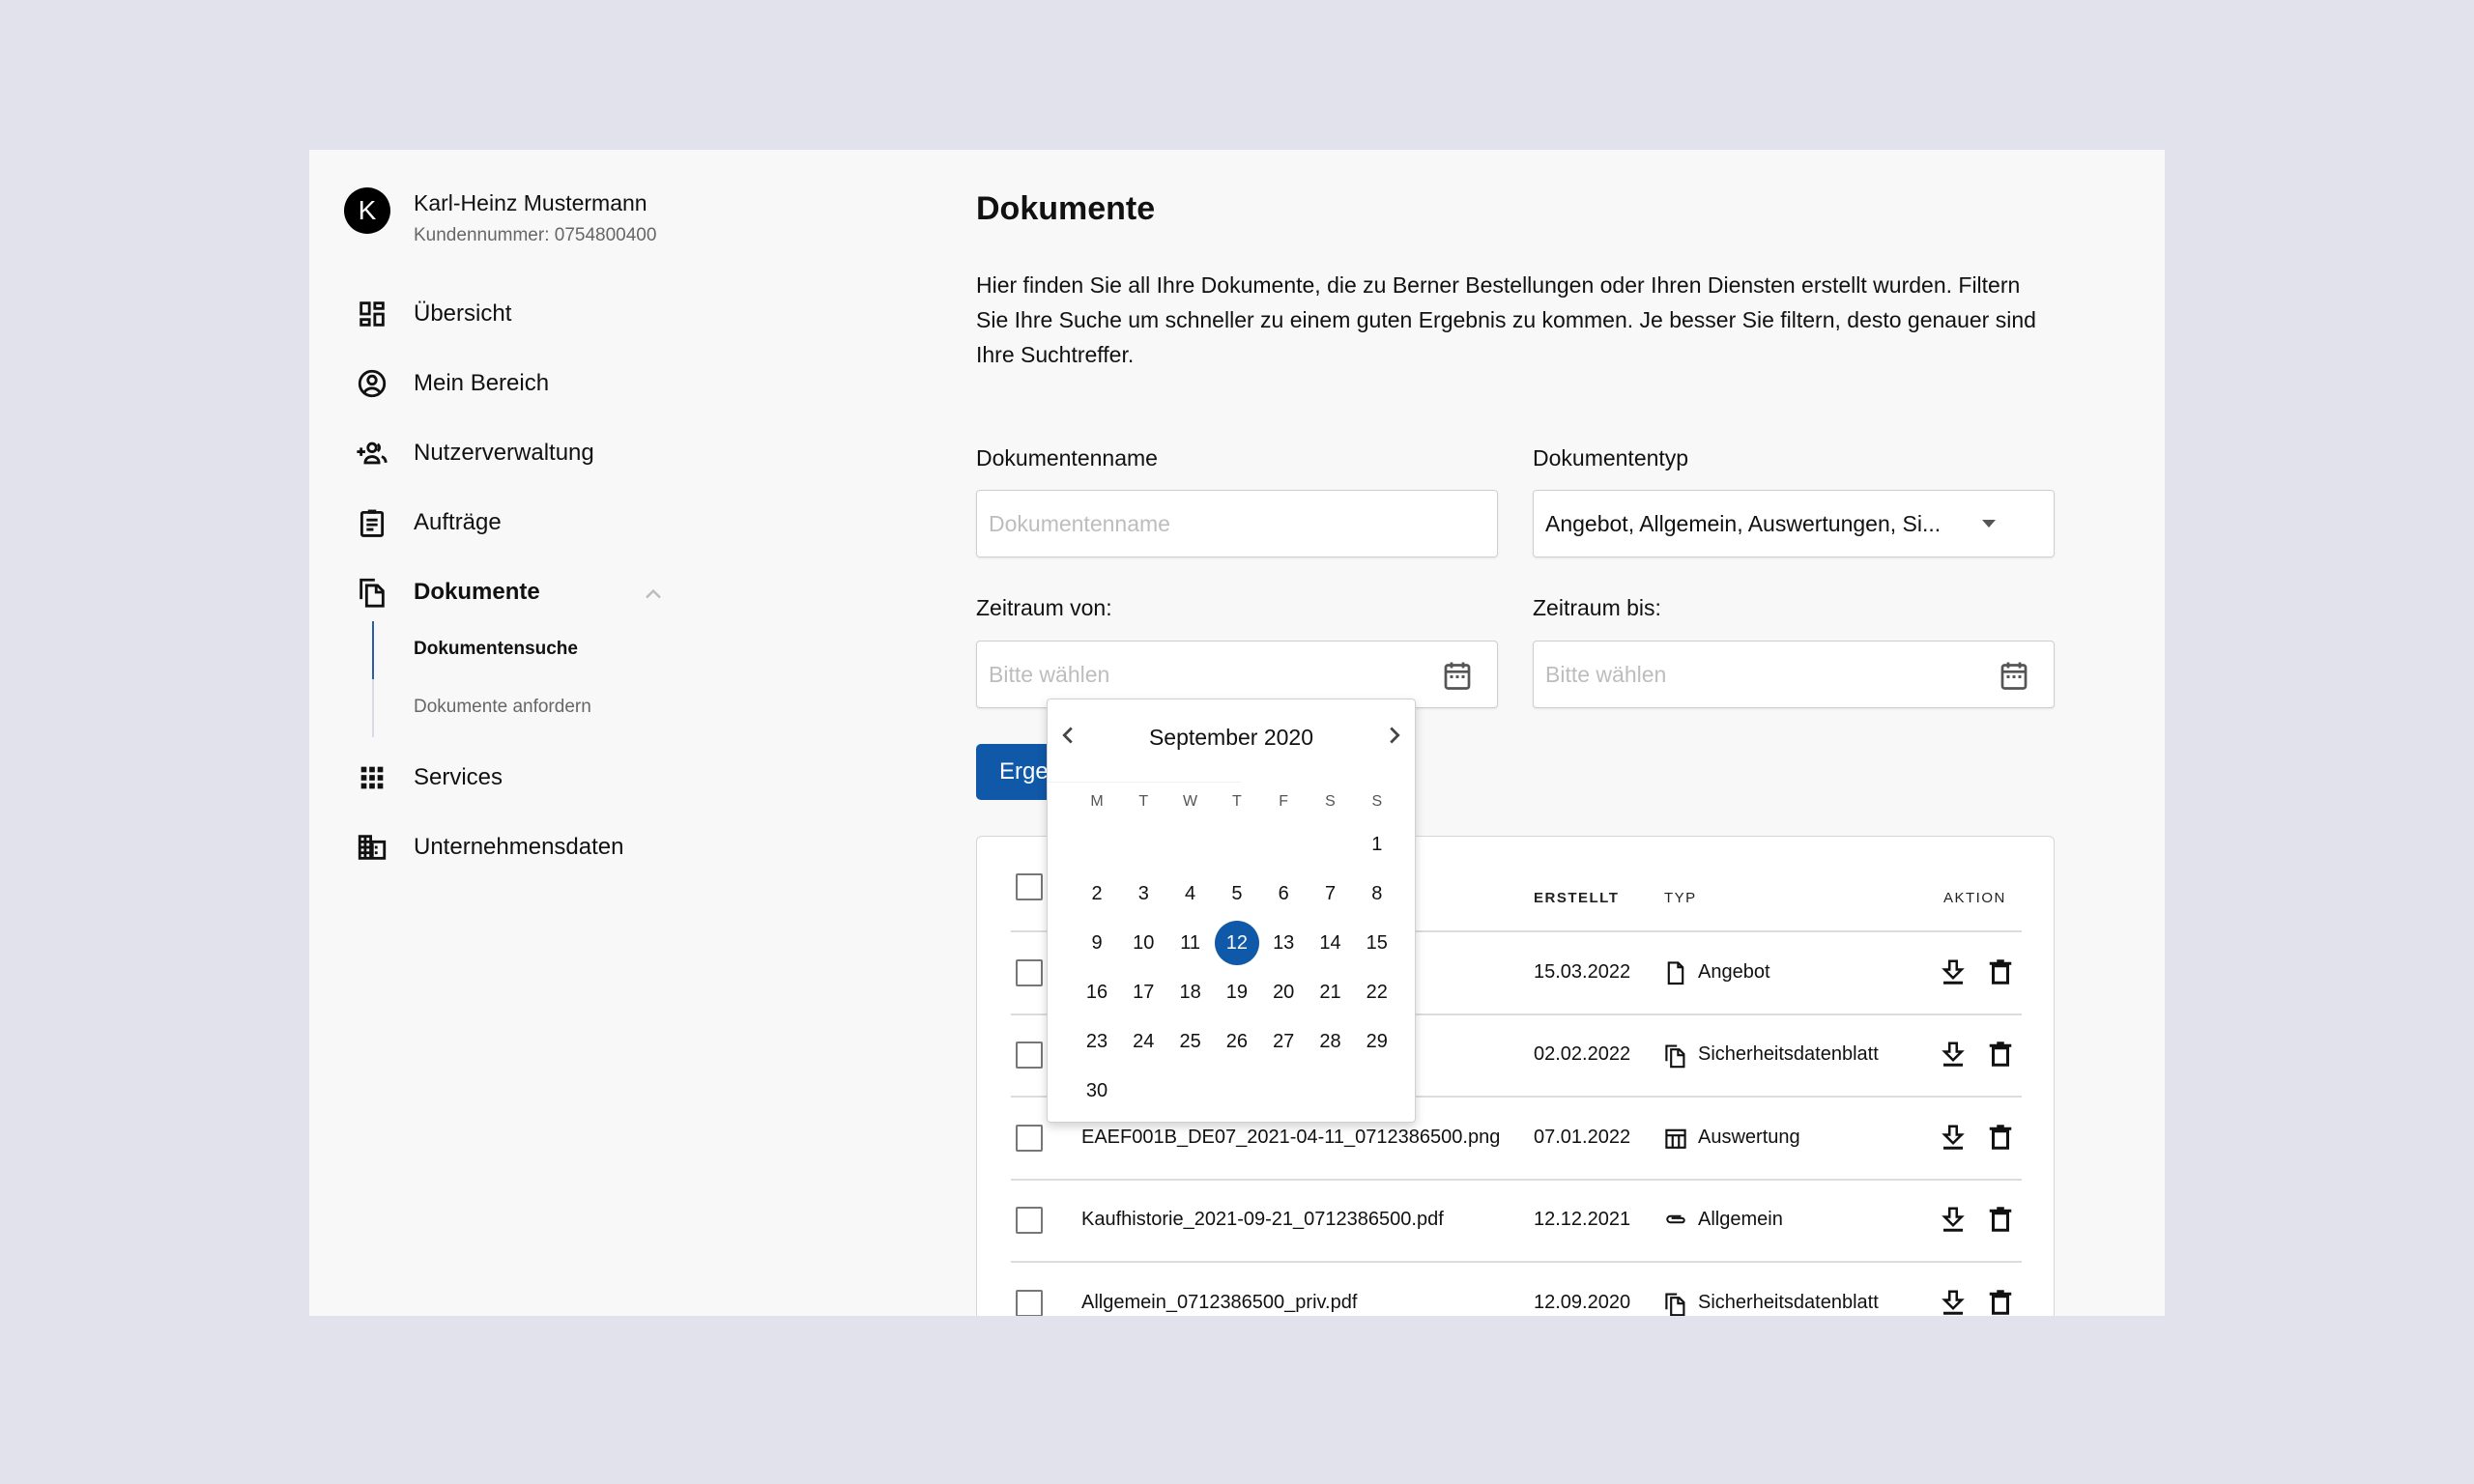 This screenshot has height=1484, width=2474. Describe the element at coordinates (1097, 894) in the screenshot. I see `calendar-day: 2` at that location.